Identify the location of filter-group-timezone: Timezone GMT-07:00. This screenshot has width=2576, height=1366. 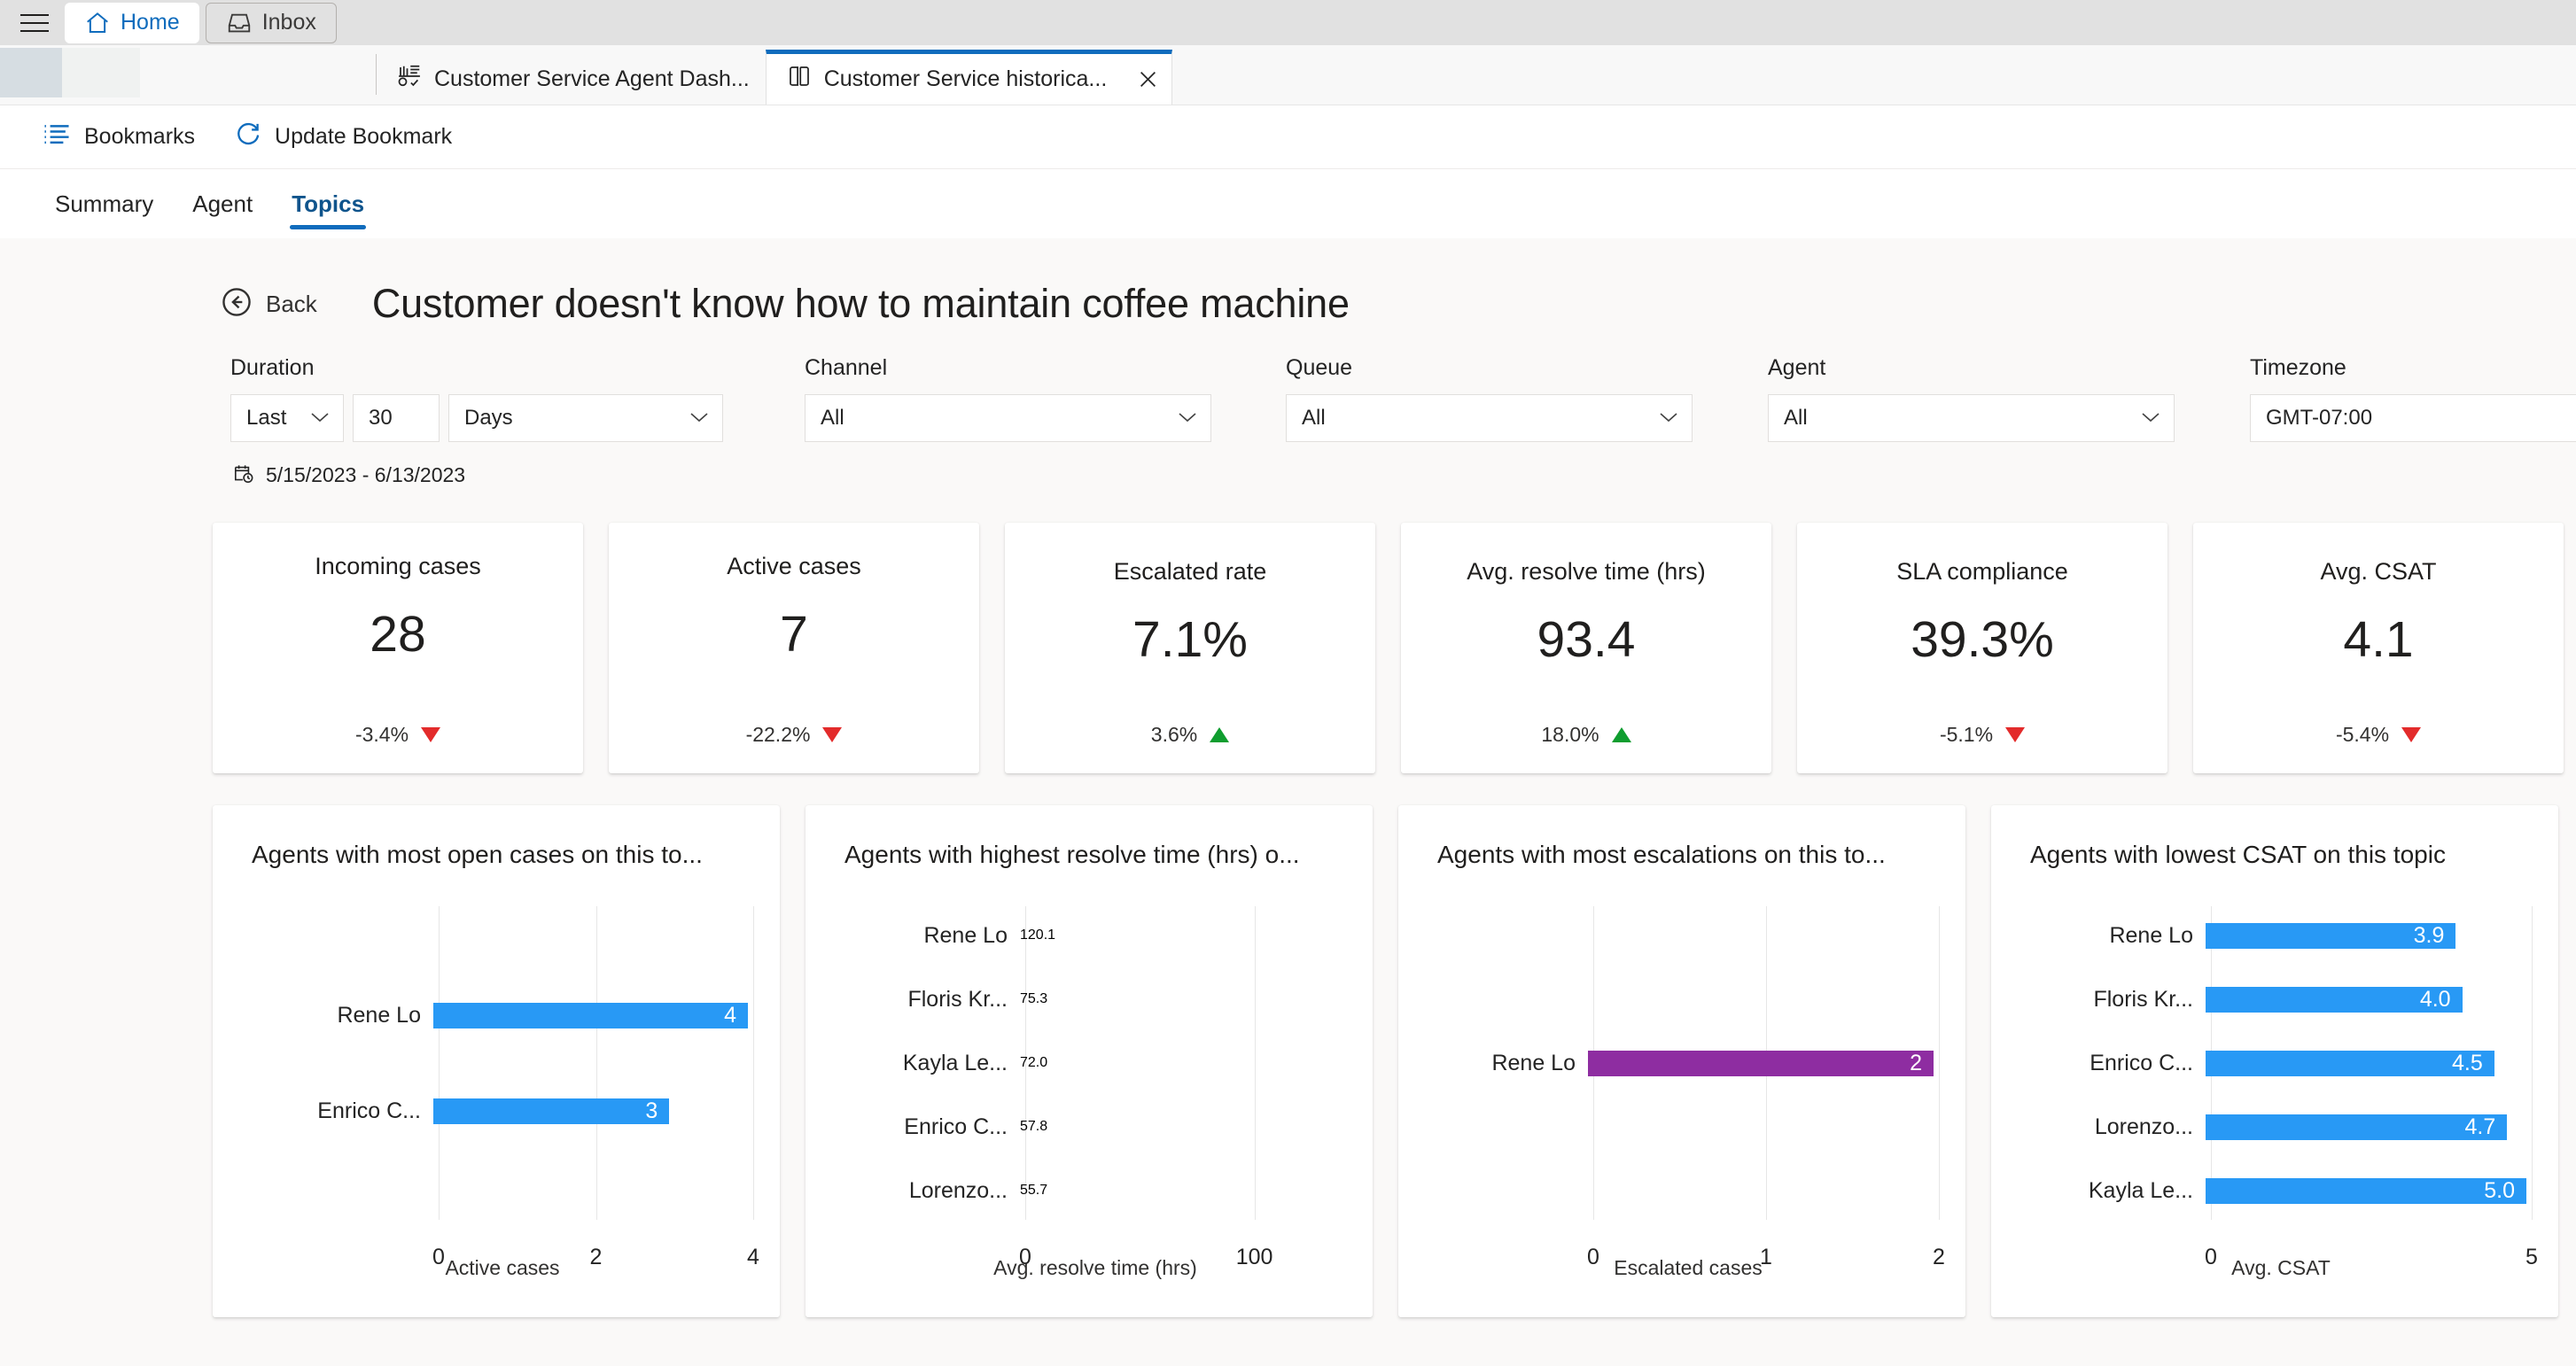
(2413, 398).